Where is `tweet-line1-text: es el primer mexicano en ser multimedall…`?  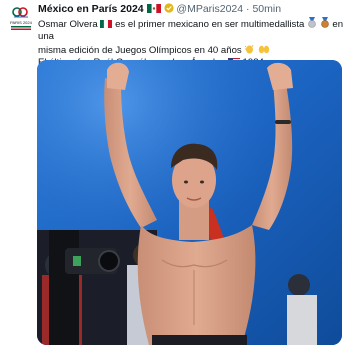
tweet-line1-text: es el primer mexicano en ser multimedall… is located at coordinates (210, 24).